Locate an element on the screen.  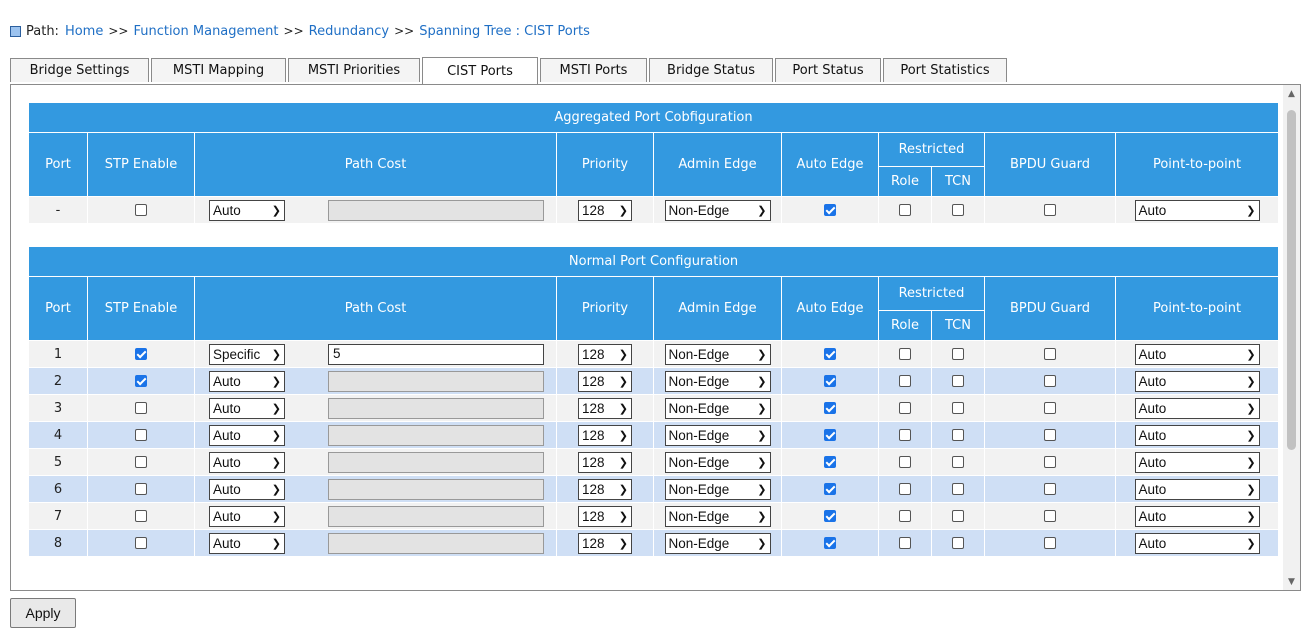
tab-port-statistics: Port Statistics is located at coordinates (945, 70).